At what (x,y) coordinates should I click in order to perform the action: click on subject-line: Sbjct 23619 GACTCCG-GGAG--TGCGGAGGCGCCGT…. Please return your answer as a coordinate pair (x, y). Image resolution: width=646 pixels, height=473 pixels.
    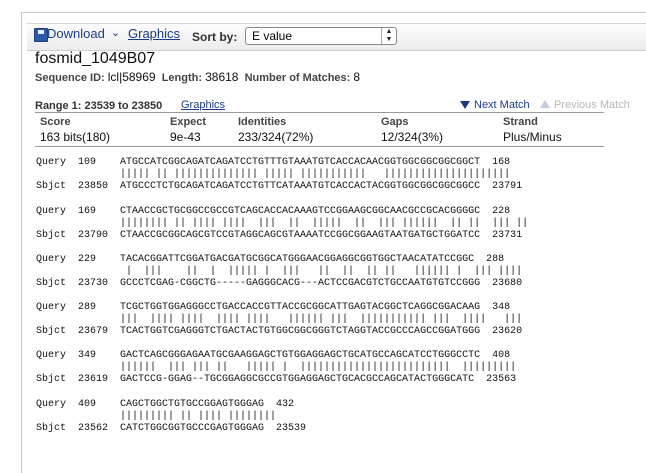
    Looking at the image, I should click on (276, 379).